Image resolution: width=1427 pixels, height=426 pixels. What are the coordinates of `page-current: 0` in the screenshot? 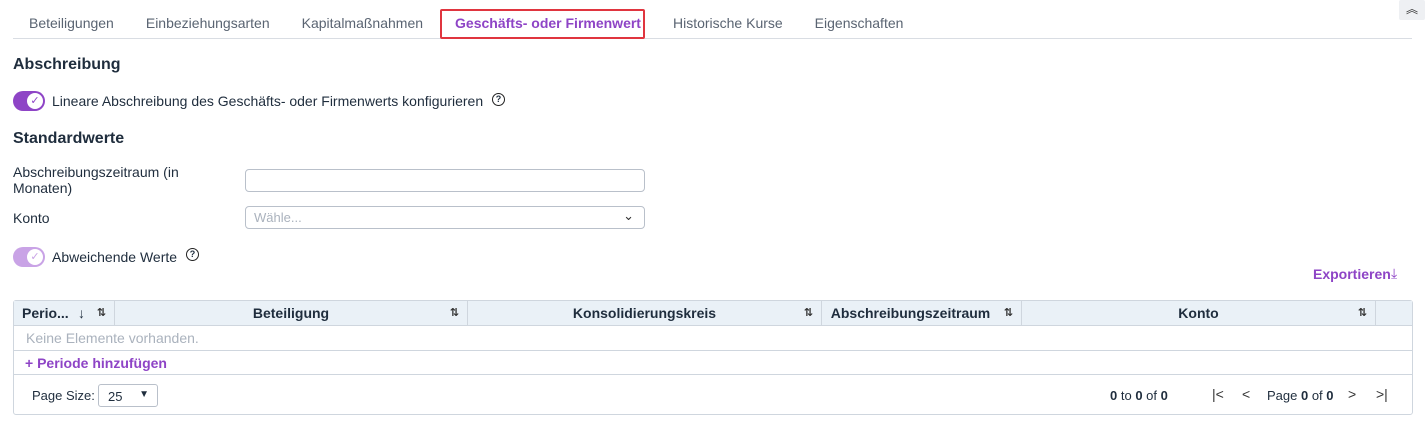 It's located at (1304, 395).